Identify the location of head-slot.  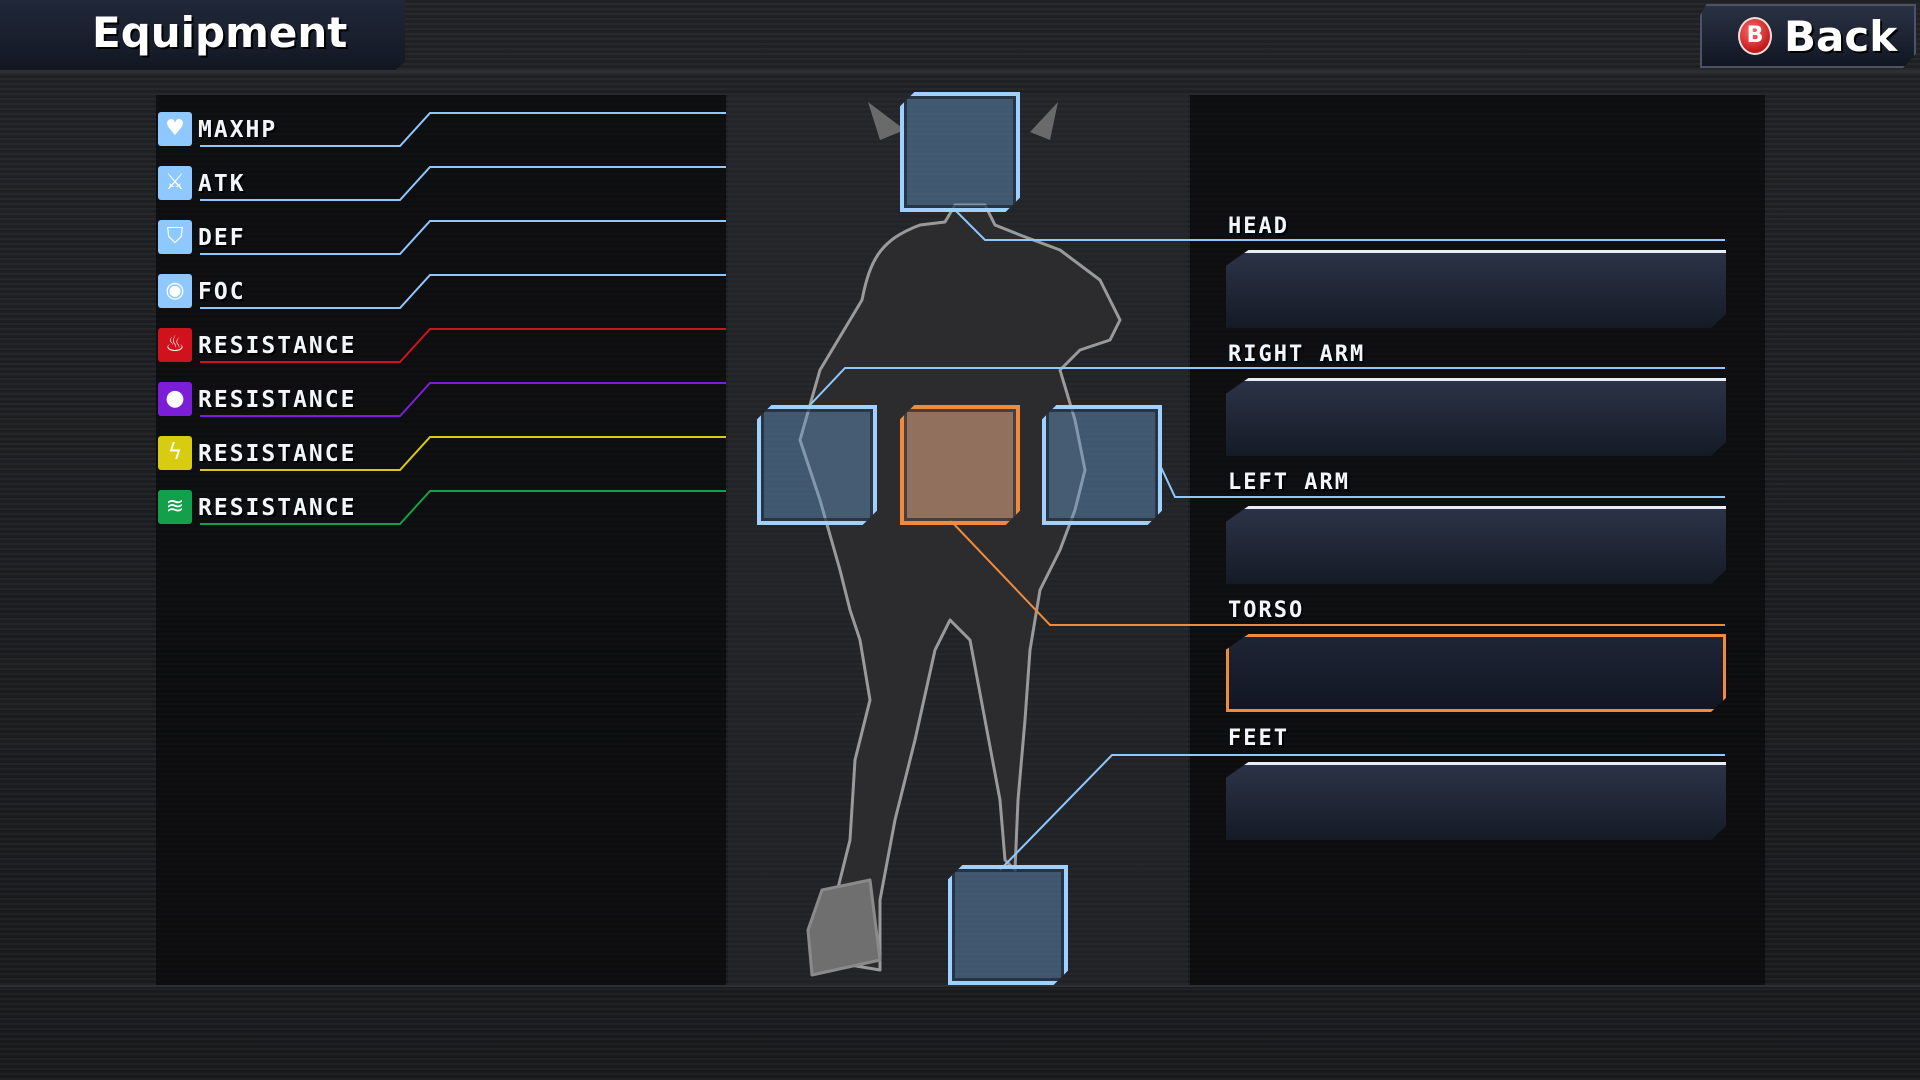
(960, 152).